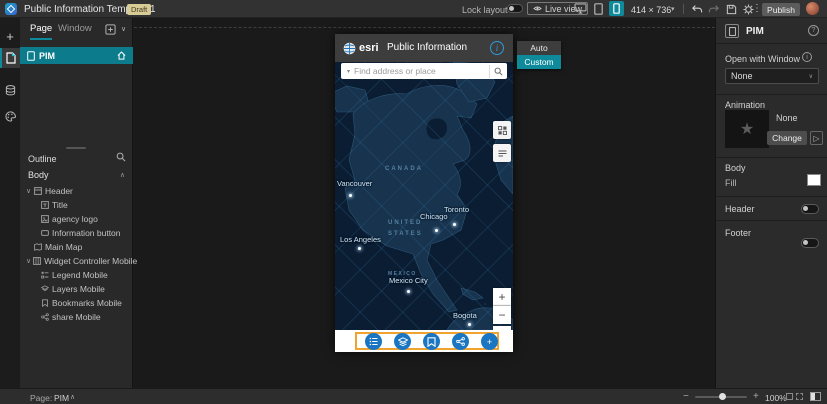 Image resolution: width=827 pixels, height=404 pixels. What do you see at coordinates (722, 396) in the screenshot?
I see `zoom-slider-knob` at bounding box center [722, 396].